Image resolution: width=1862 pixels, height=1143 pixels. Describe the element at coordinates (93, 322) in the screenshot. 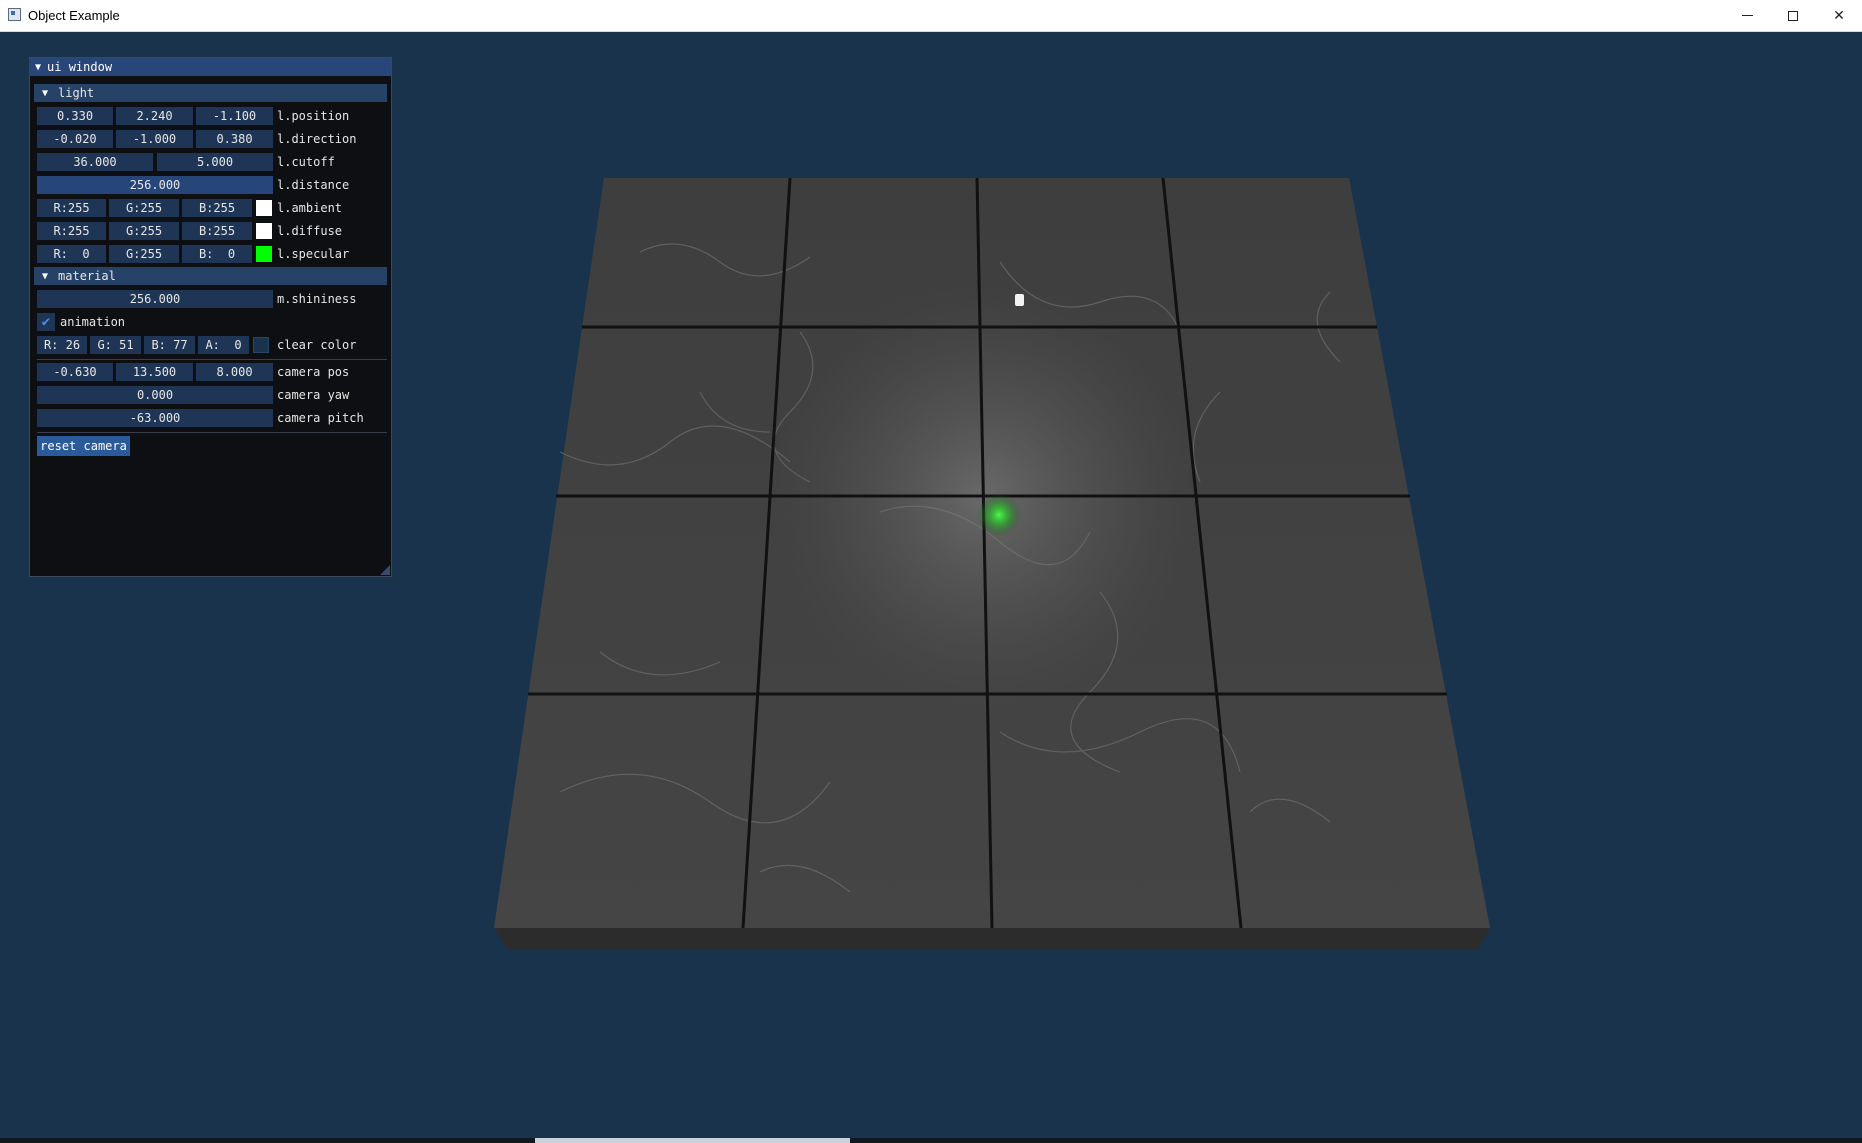

I see `animation-label: animation` at that location.